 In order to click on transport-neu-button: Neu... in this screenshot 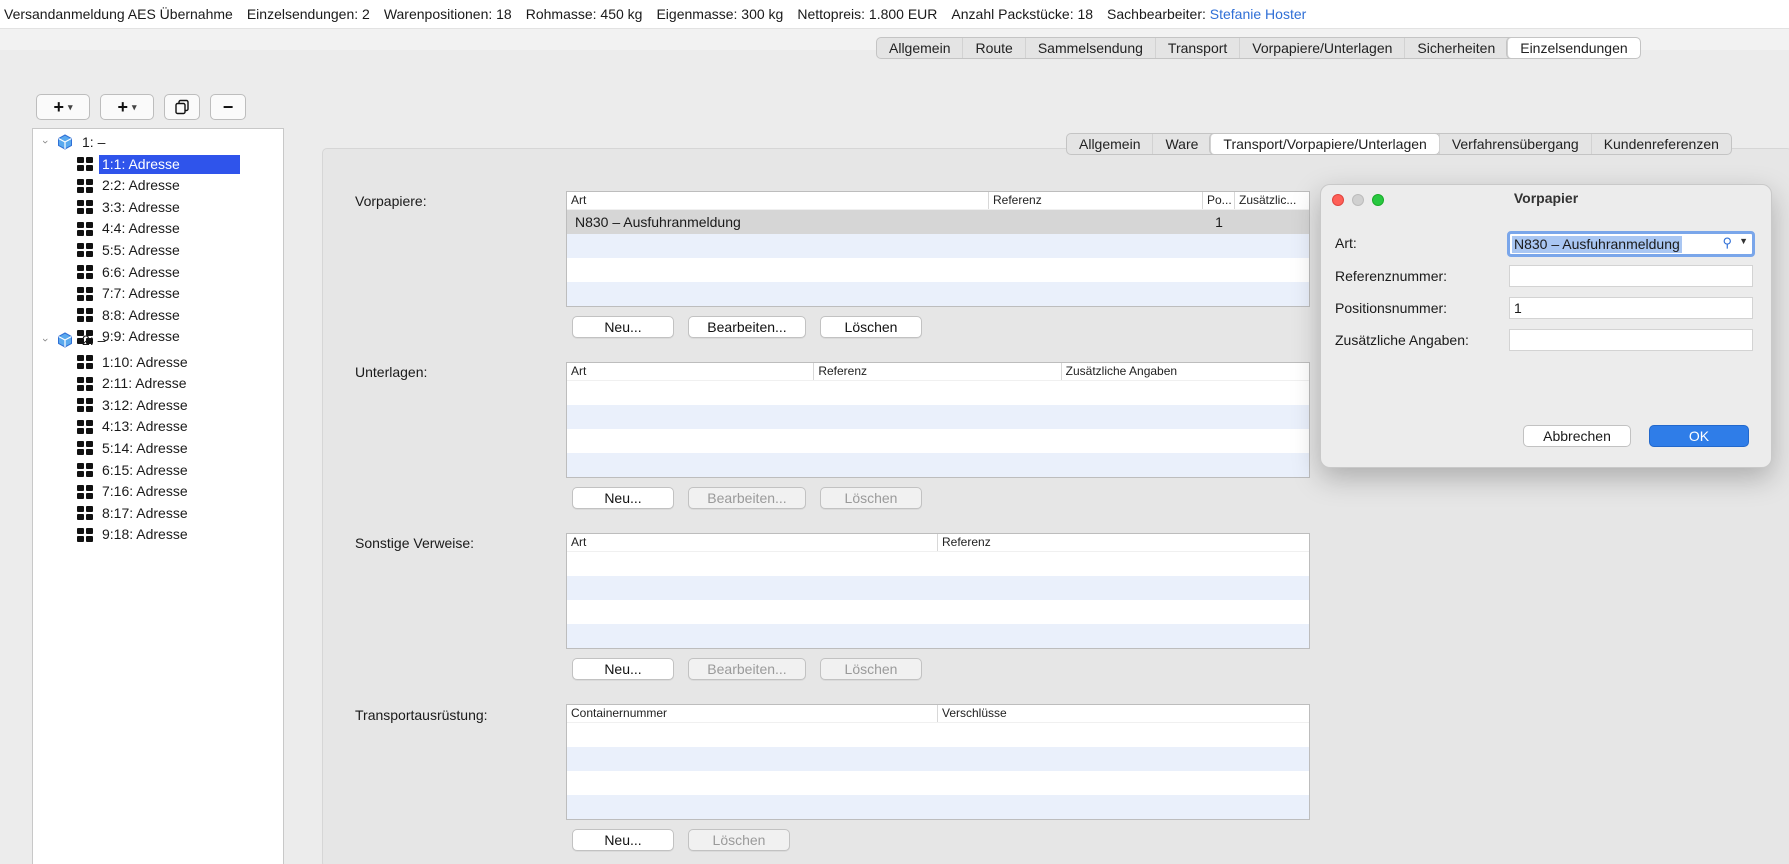, I will do `click(623, 840)`.